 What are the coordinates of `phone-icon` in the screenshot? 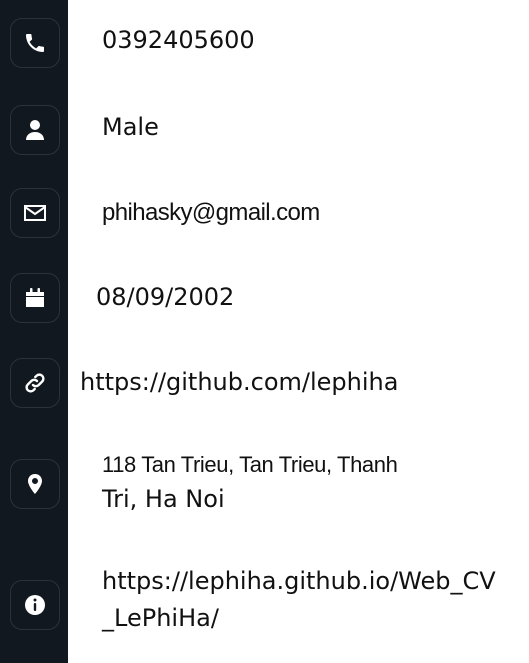 It's located at (35, 43).